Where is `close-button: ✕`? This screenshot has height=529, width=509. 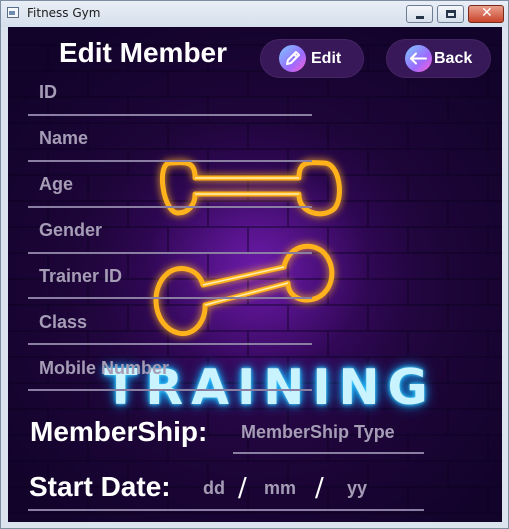
close-button: ✕ is located at coordinates (486, 14).